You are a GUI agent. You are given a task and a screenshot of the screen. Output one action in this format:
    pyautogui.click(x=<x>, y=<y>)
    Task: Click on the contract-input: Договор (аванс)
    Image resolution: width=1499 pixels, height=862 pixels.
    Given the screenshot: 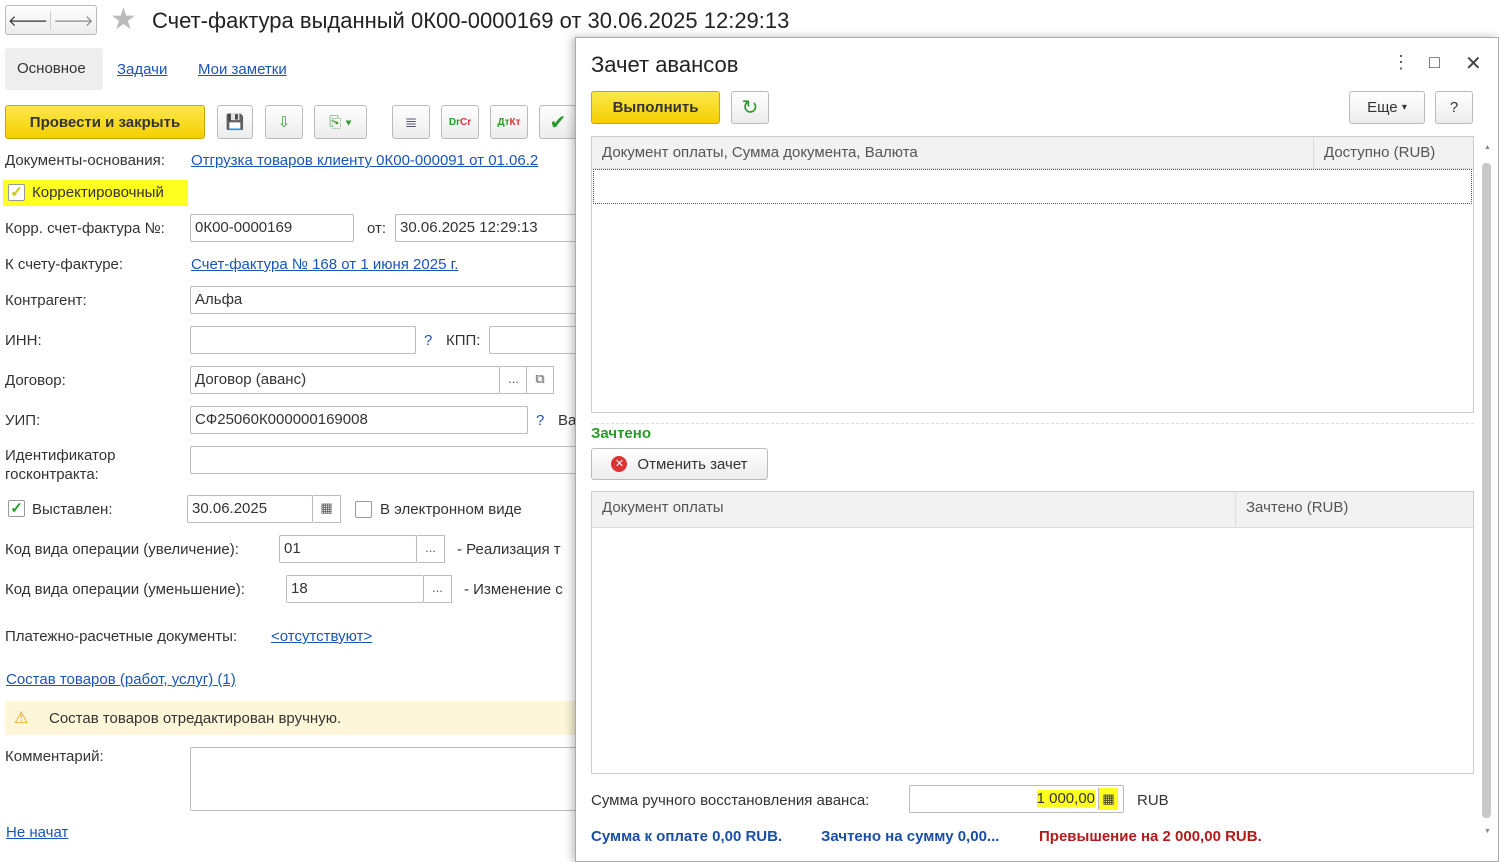 What is the action you would take?
    pyautogui.click(x=345, y=380)
    